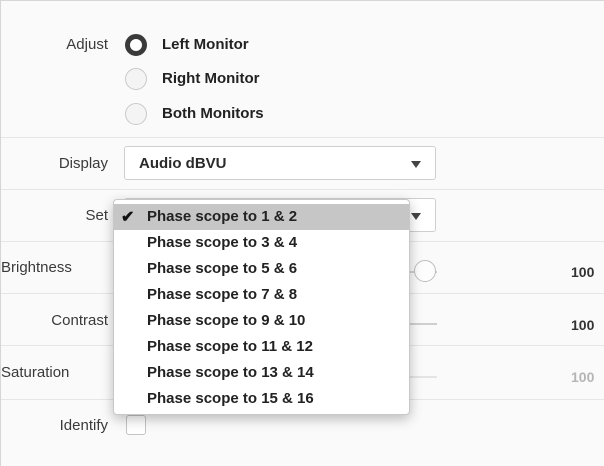 Image resolution: width=604 pixels, height=466 pixels. I want to click on menu-item-phase-11-12: Phase scope to 11 & 12, so click(261, 347).